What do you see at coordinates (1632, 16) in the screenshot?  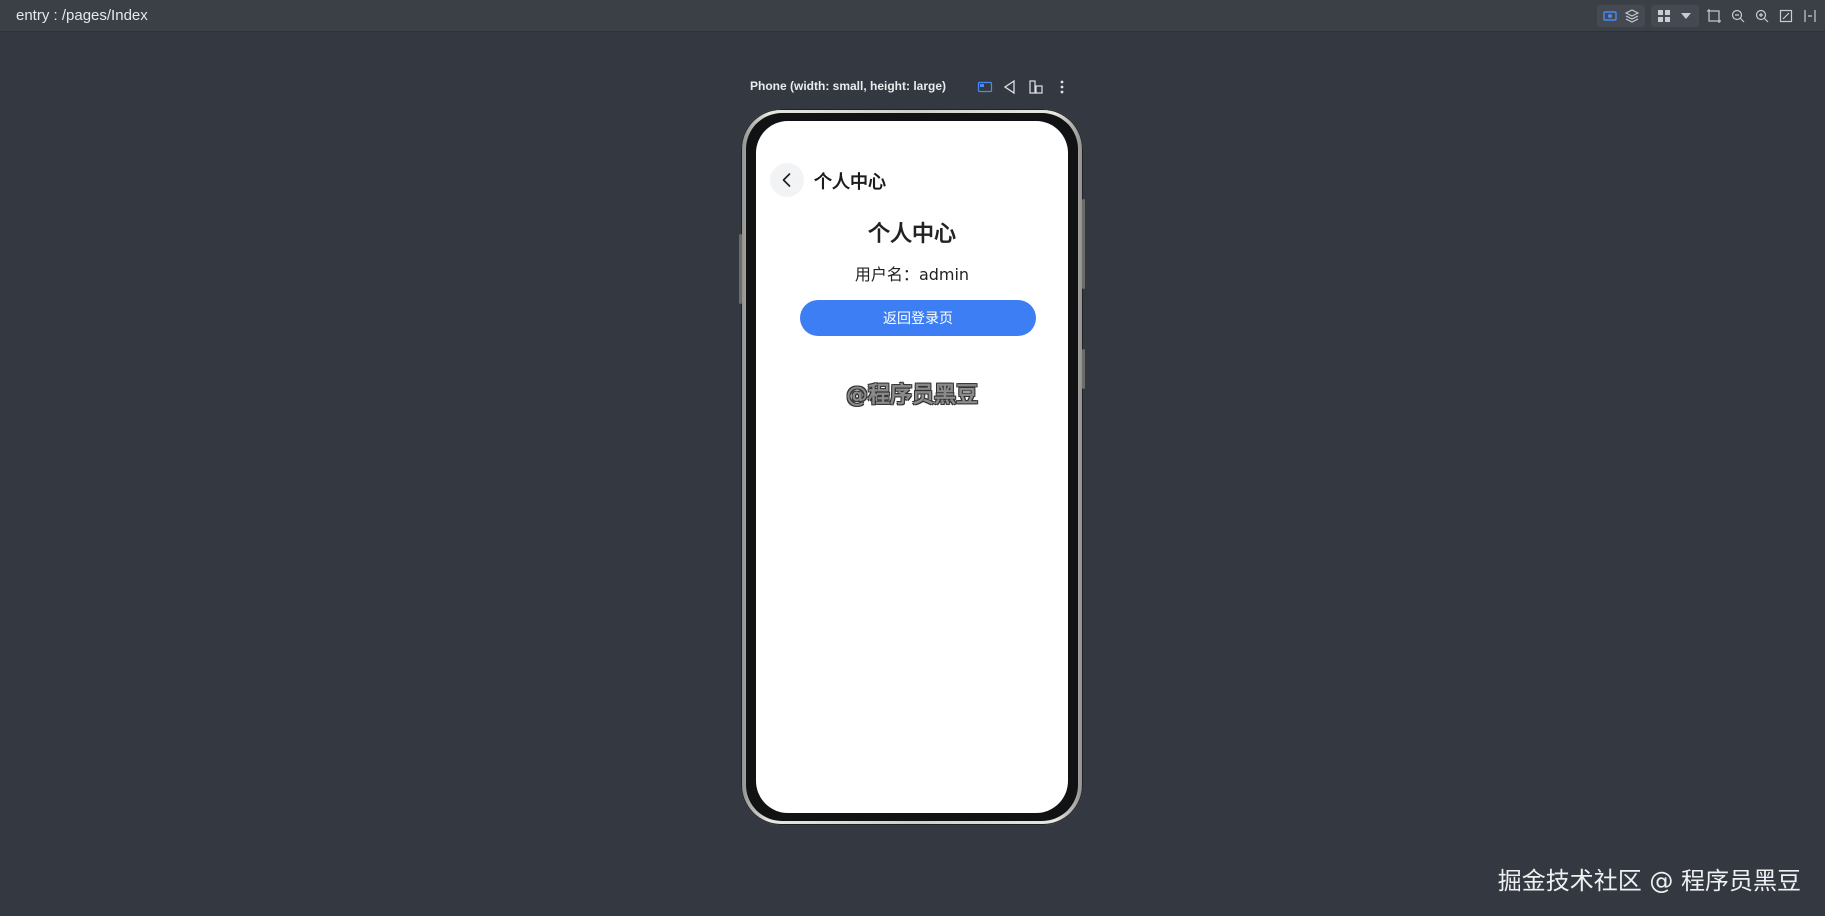 I see `layers-icon` at bounding box center [1632, 16].